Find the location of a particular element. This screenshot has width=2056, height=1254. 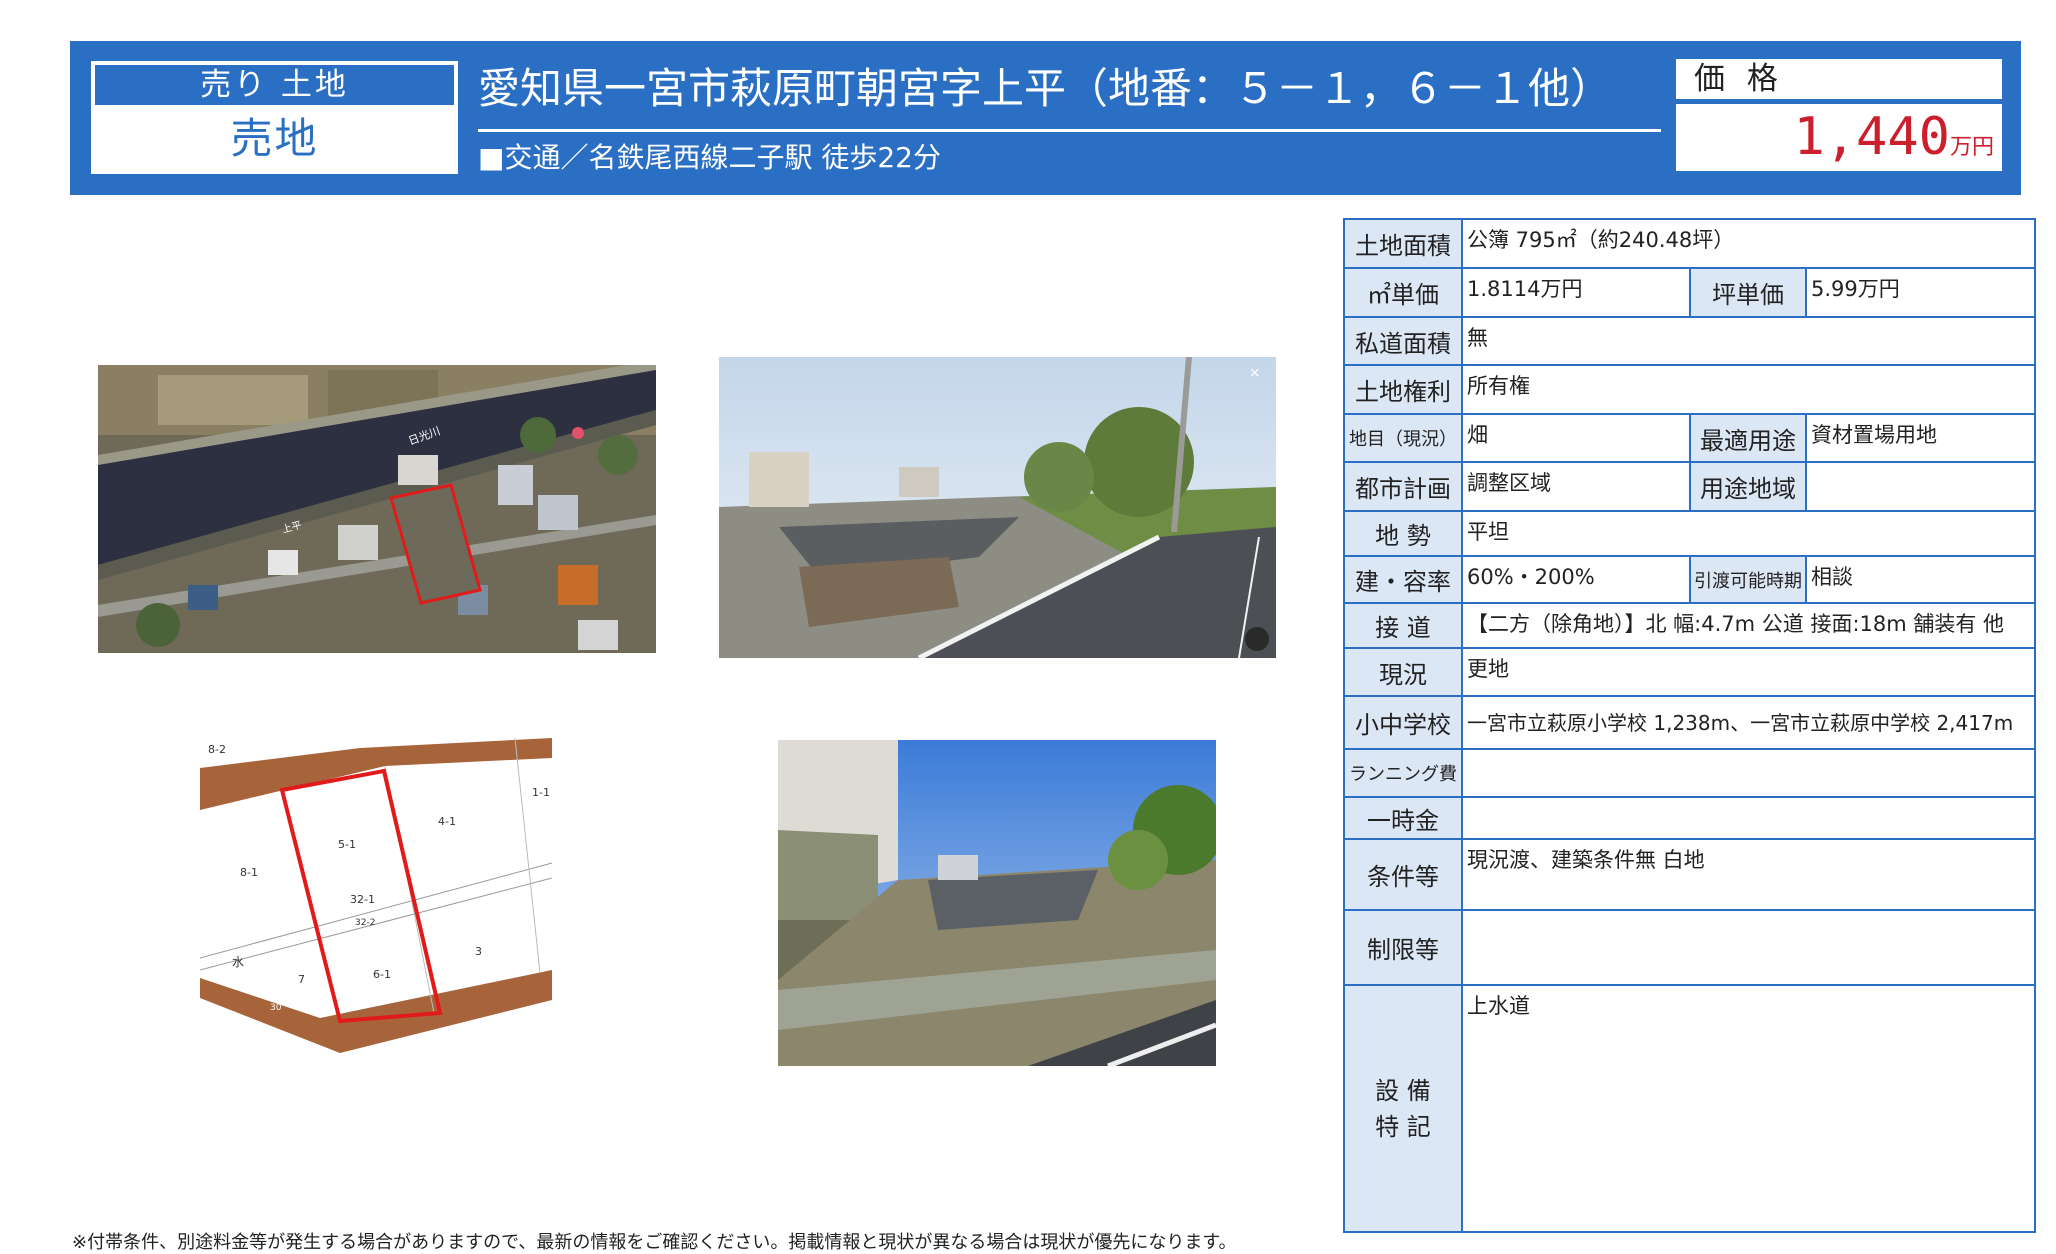

plat-label-32-1: 32-1 is located at coordinates (362, 899).